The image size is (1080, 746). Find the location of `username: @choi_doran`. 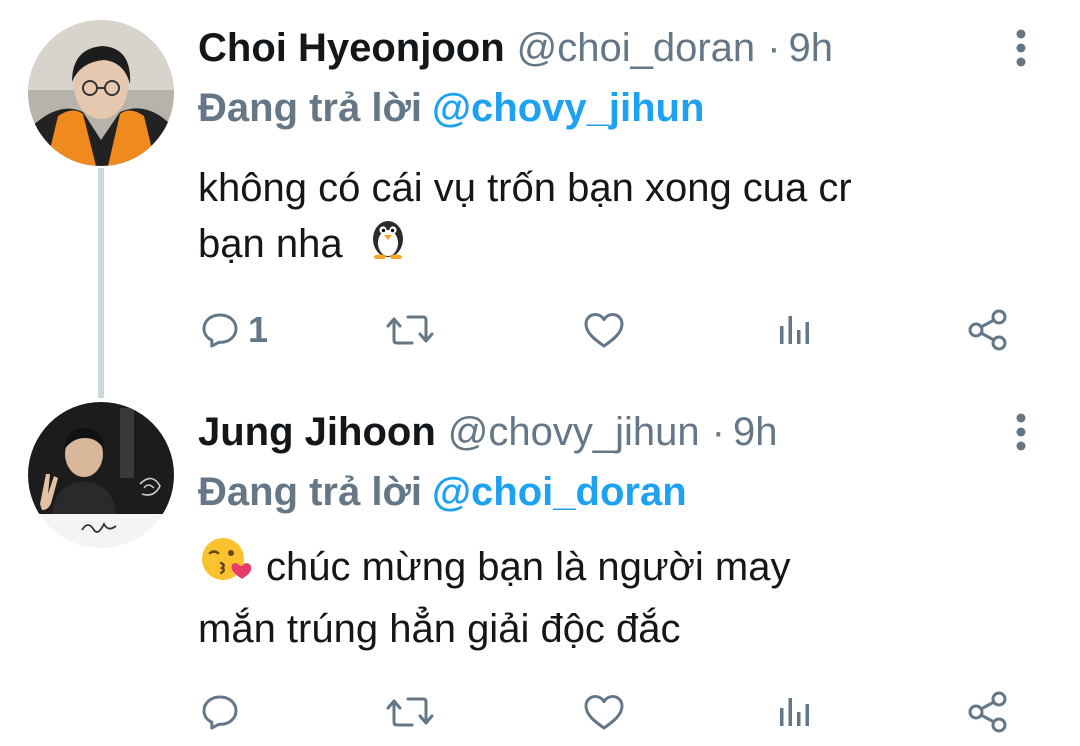

username: @choi_doran is located at coordinates (636, 48).